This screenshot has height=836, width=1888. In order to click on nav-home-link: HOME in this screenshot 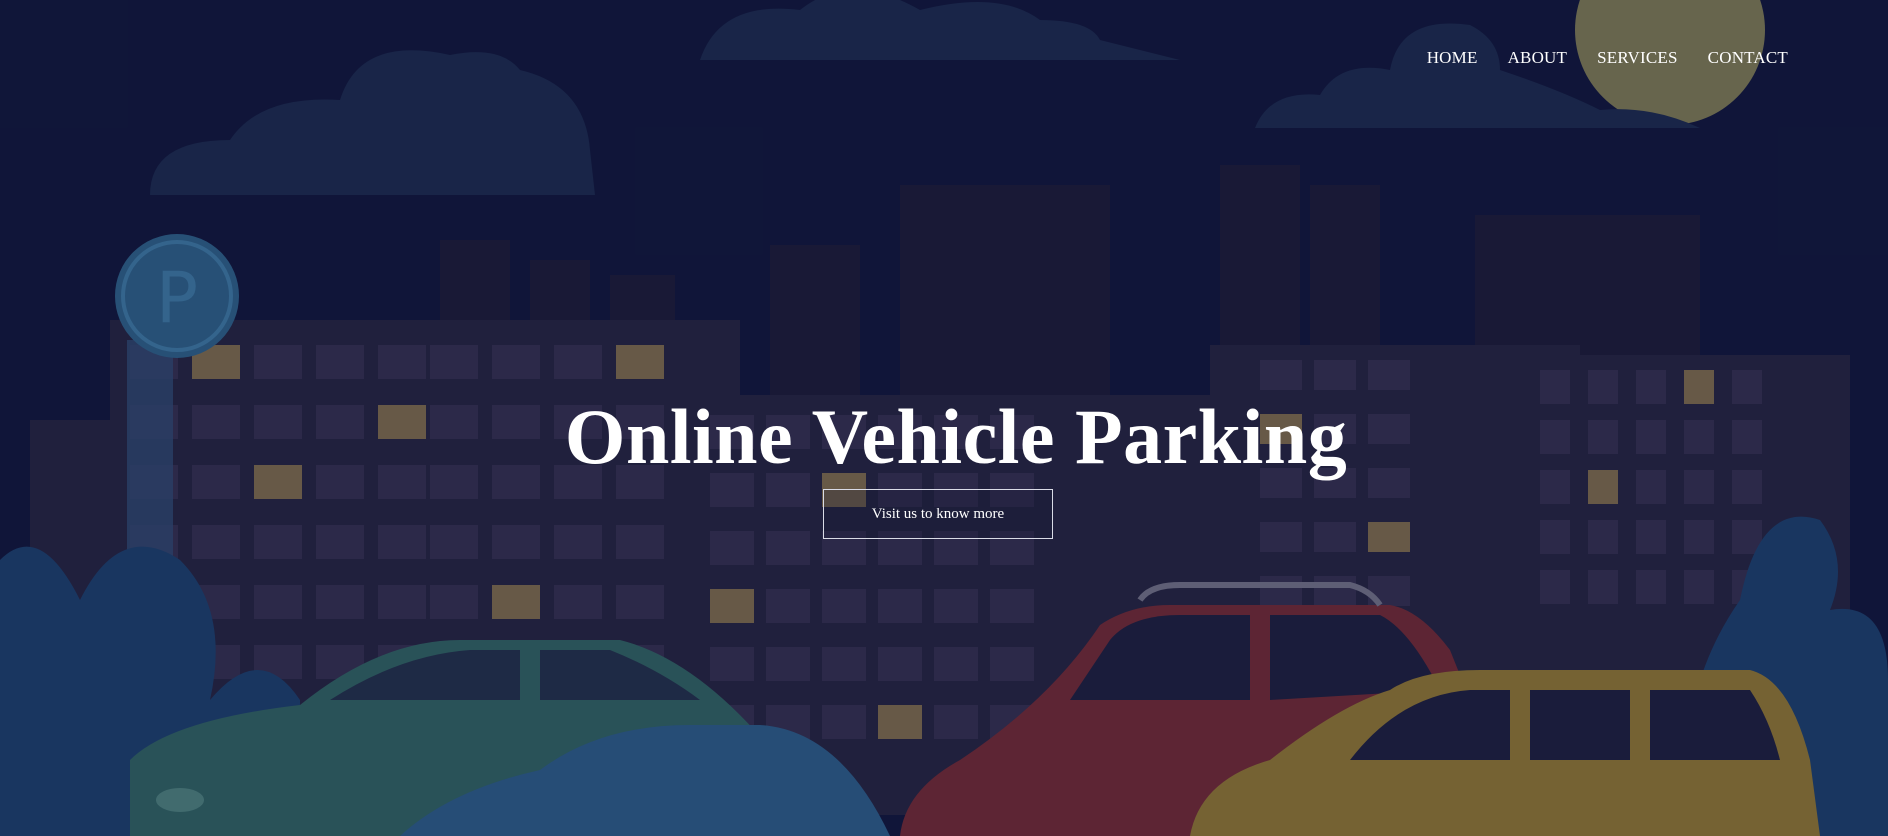, I will do `click(1452, 58)`.